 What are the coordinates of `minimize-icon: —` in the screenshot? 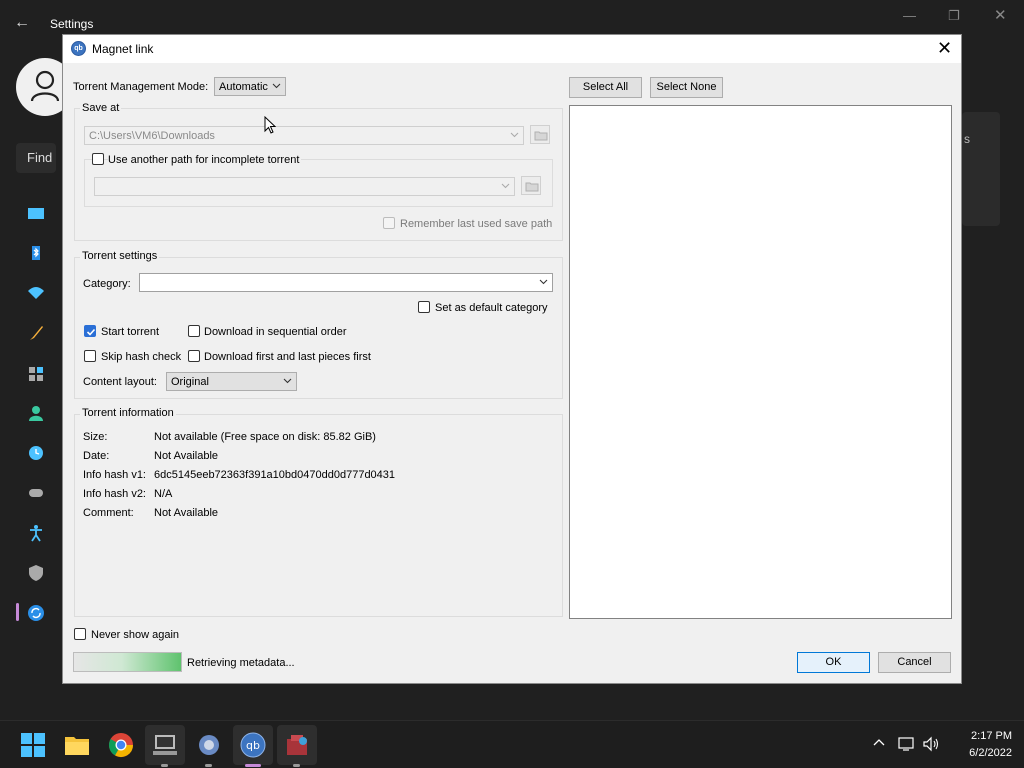 It's located at (909, 15).